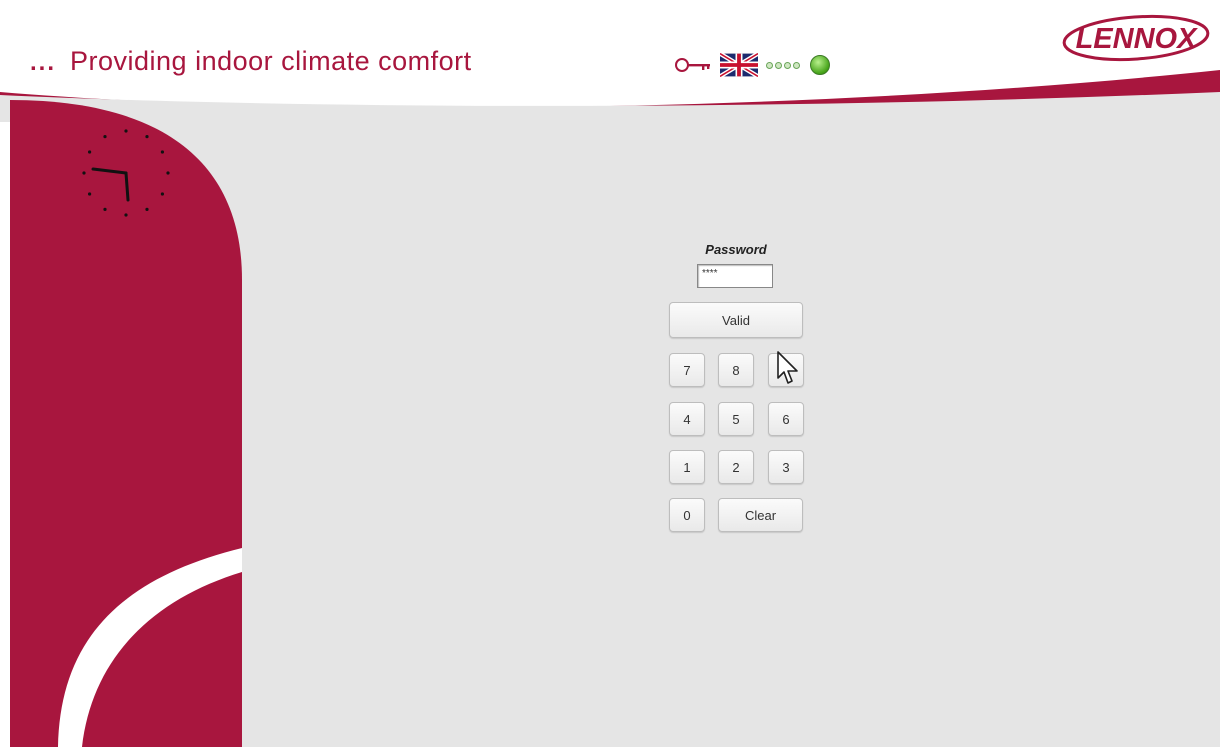 This screenshot has height=747, width=1220. Describe the element at coordinates (687, 467) in the screenshot. I see `key-1-button: 1` at that location.